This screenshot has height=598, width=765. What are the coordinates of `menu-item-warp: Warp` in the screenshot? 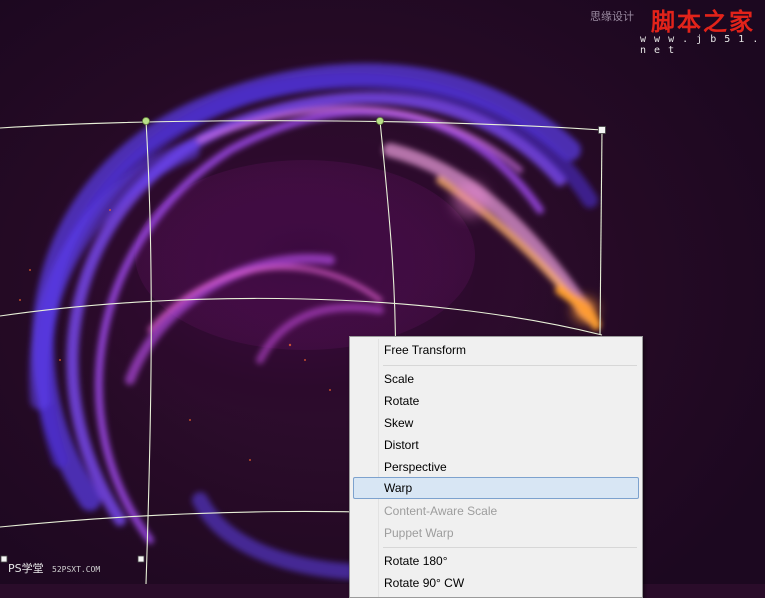 It's located at (496, 488).